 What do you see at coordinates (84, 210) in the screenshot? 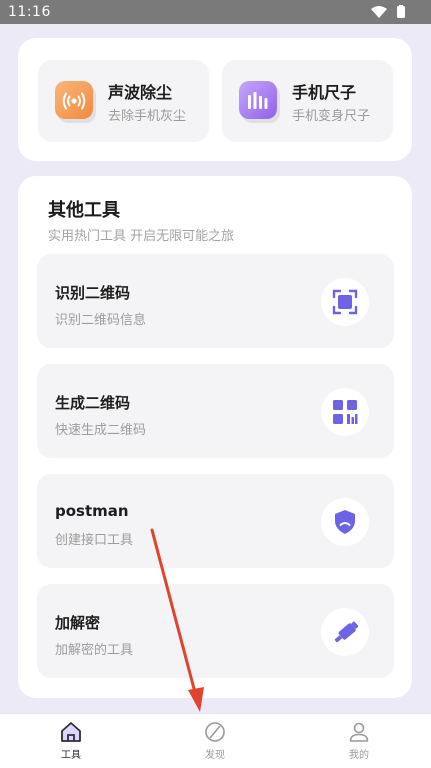
I see `section-title: 其他工具` at bounding box center [84, 210].